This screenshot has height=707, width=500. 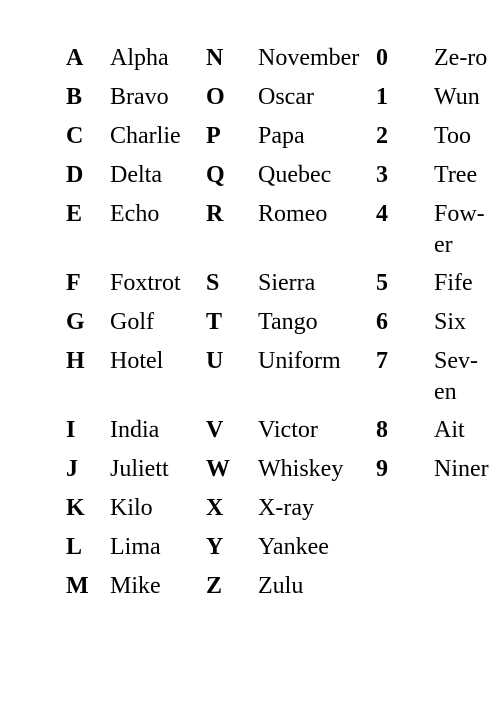 What do you see at coordinates (75, 175) in the screenshot?
I see `letter: D` at bounding box center [75, 175].